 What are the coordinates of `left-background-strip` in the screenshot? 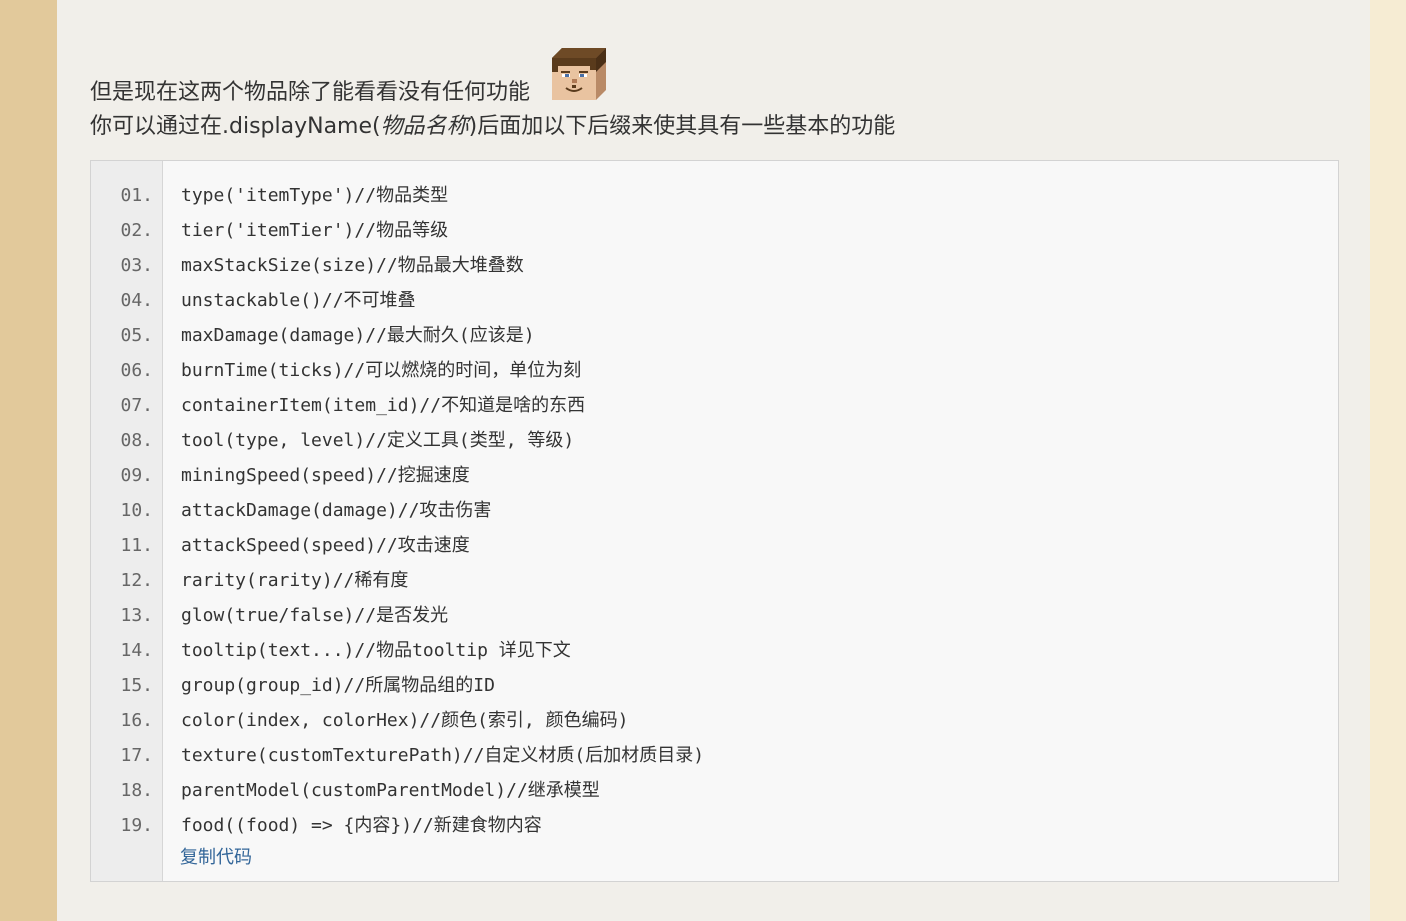 It's located at (28, 460).